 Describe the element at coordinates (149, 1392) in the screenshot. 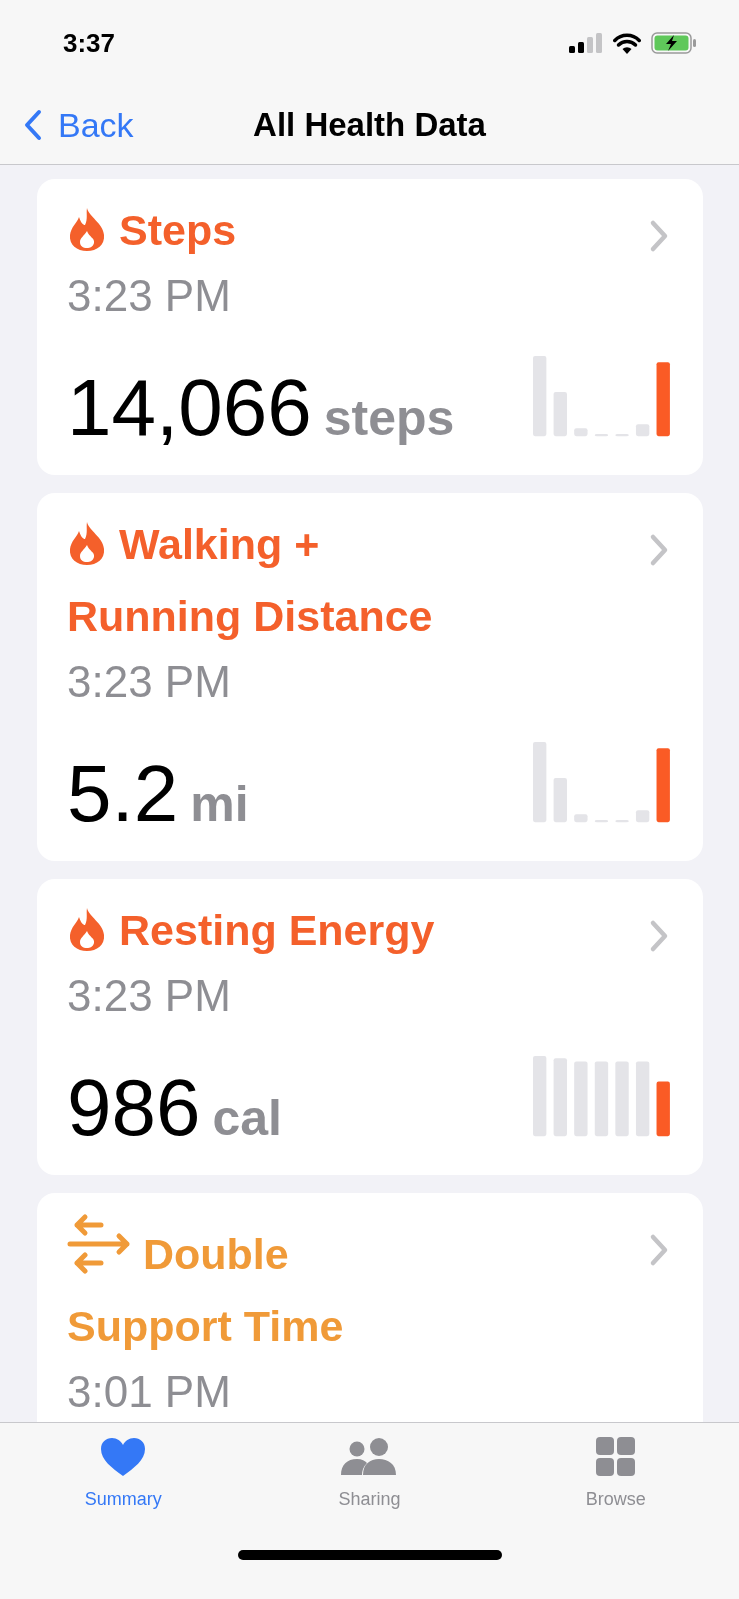

I see `card-time: 3:01 PM` at that location.